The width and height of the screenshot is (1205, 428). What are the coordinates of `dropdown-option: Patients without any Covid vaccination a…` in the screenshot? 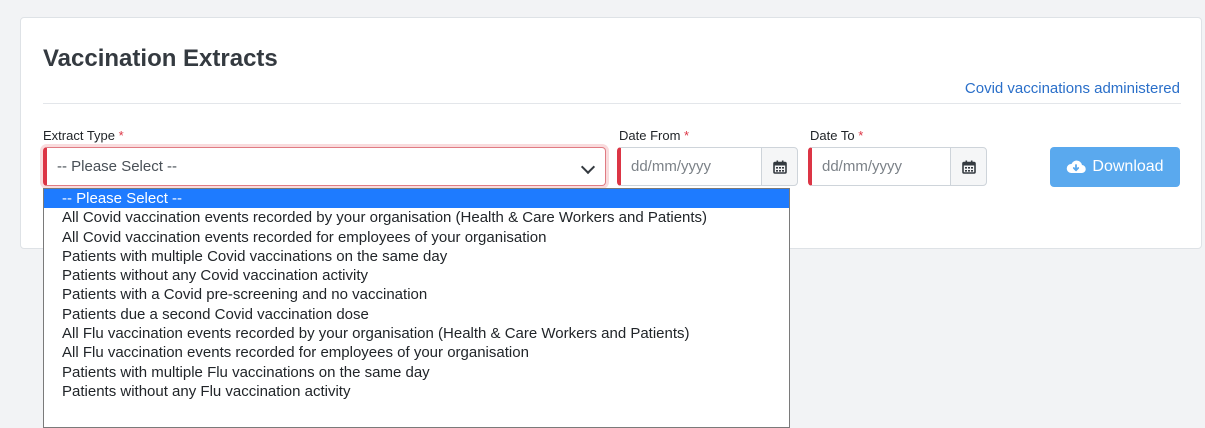 It's located at (416, 275).